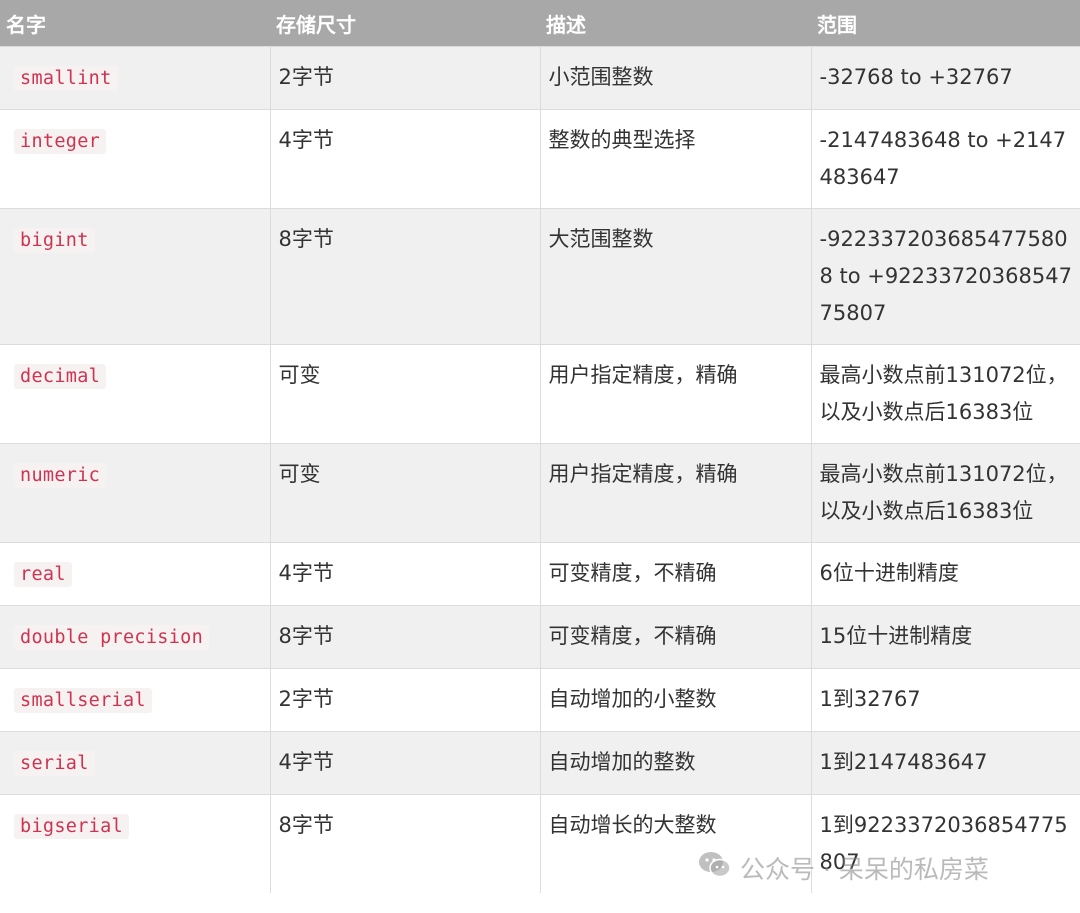 The width and height of the screenshot is (1080, 913). Describe the element at coordinates (135, 763) in the screenshot. I see `type-name-cell: serial` at that location.